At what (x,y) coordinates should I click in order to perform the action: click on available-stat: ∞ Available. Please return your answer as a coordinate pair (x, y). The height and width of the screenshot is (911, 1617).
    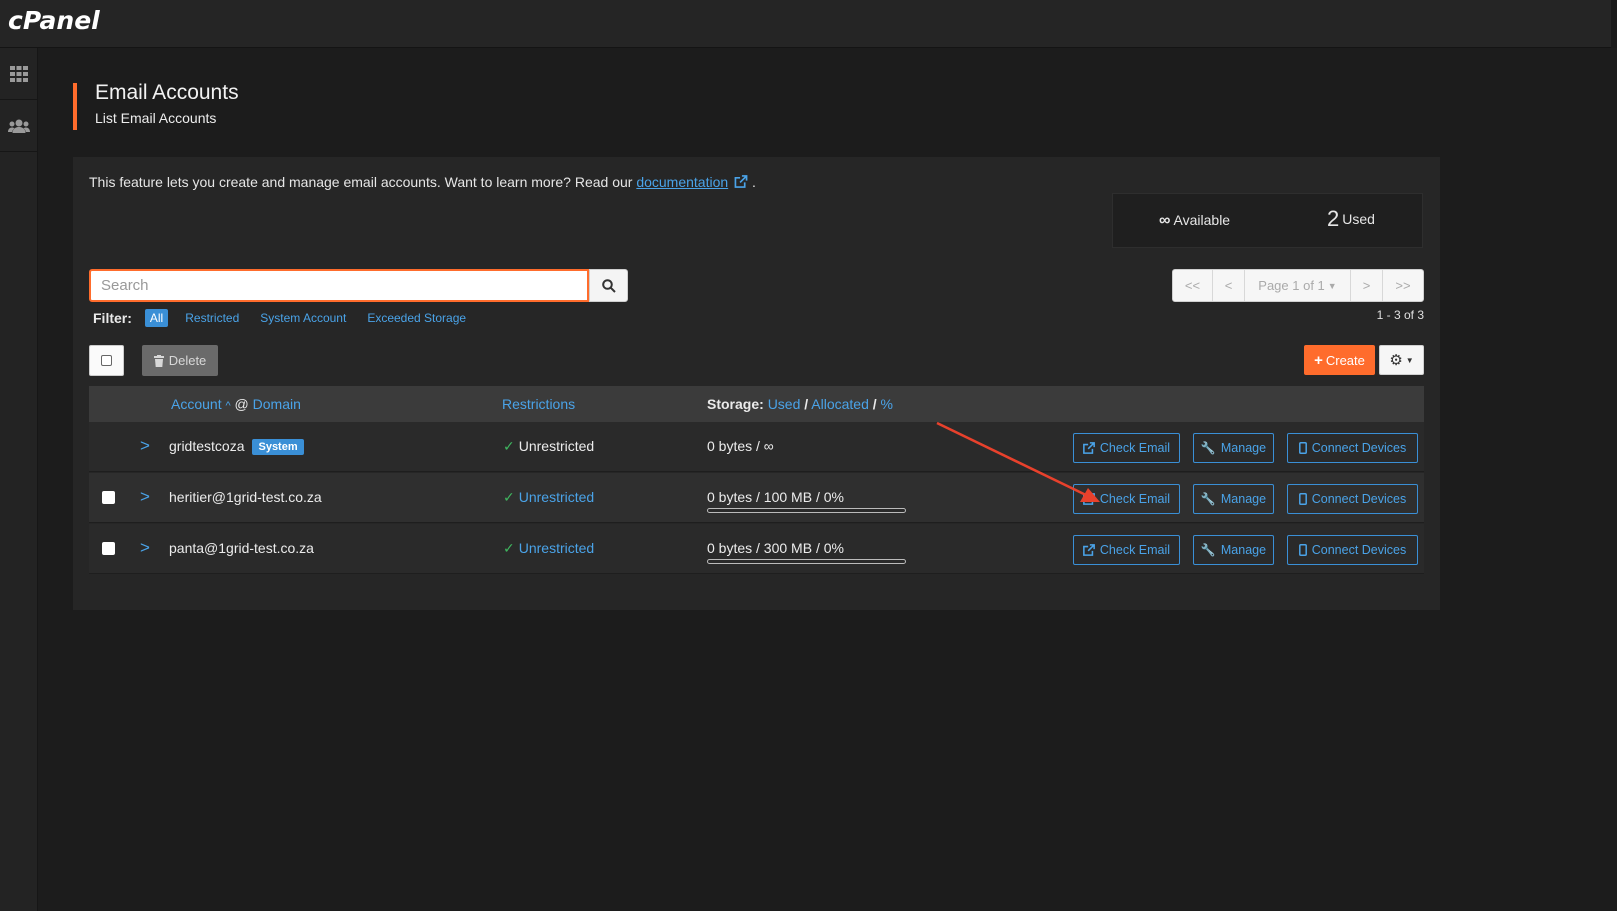
    Looking at the image, I should click on (1194, 221).